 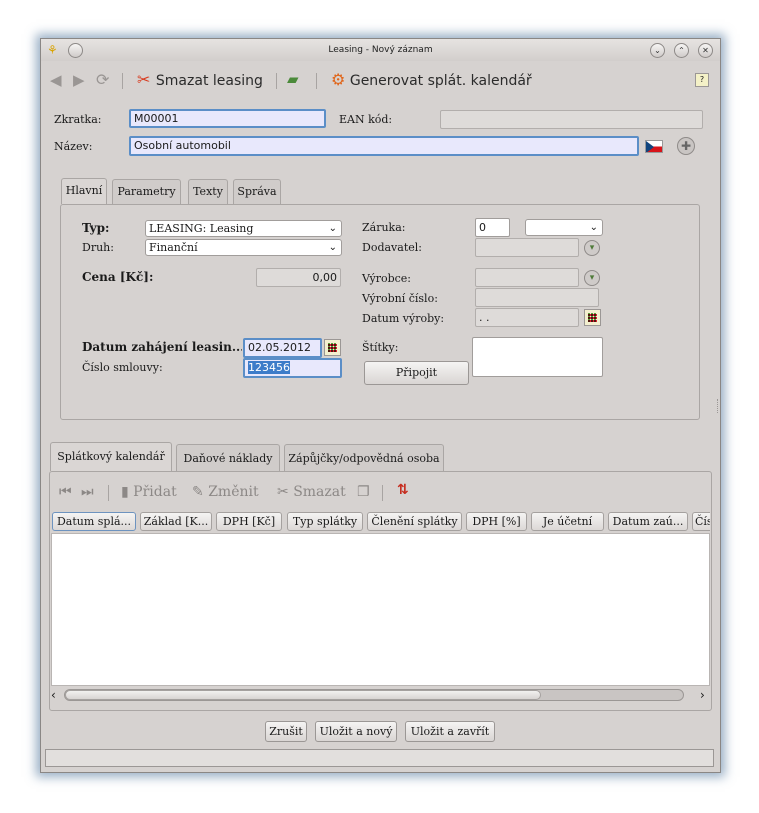 What do you see at coordinates (283, 492) in the screenshot?
I see `scissors-icon: ✂` at bounding box center [283, 492].